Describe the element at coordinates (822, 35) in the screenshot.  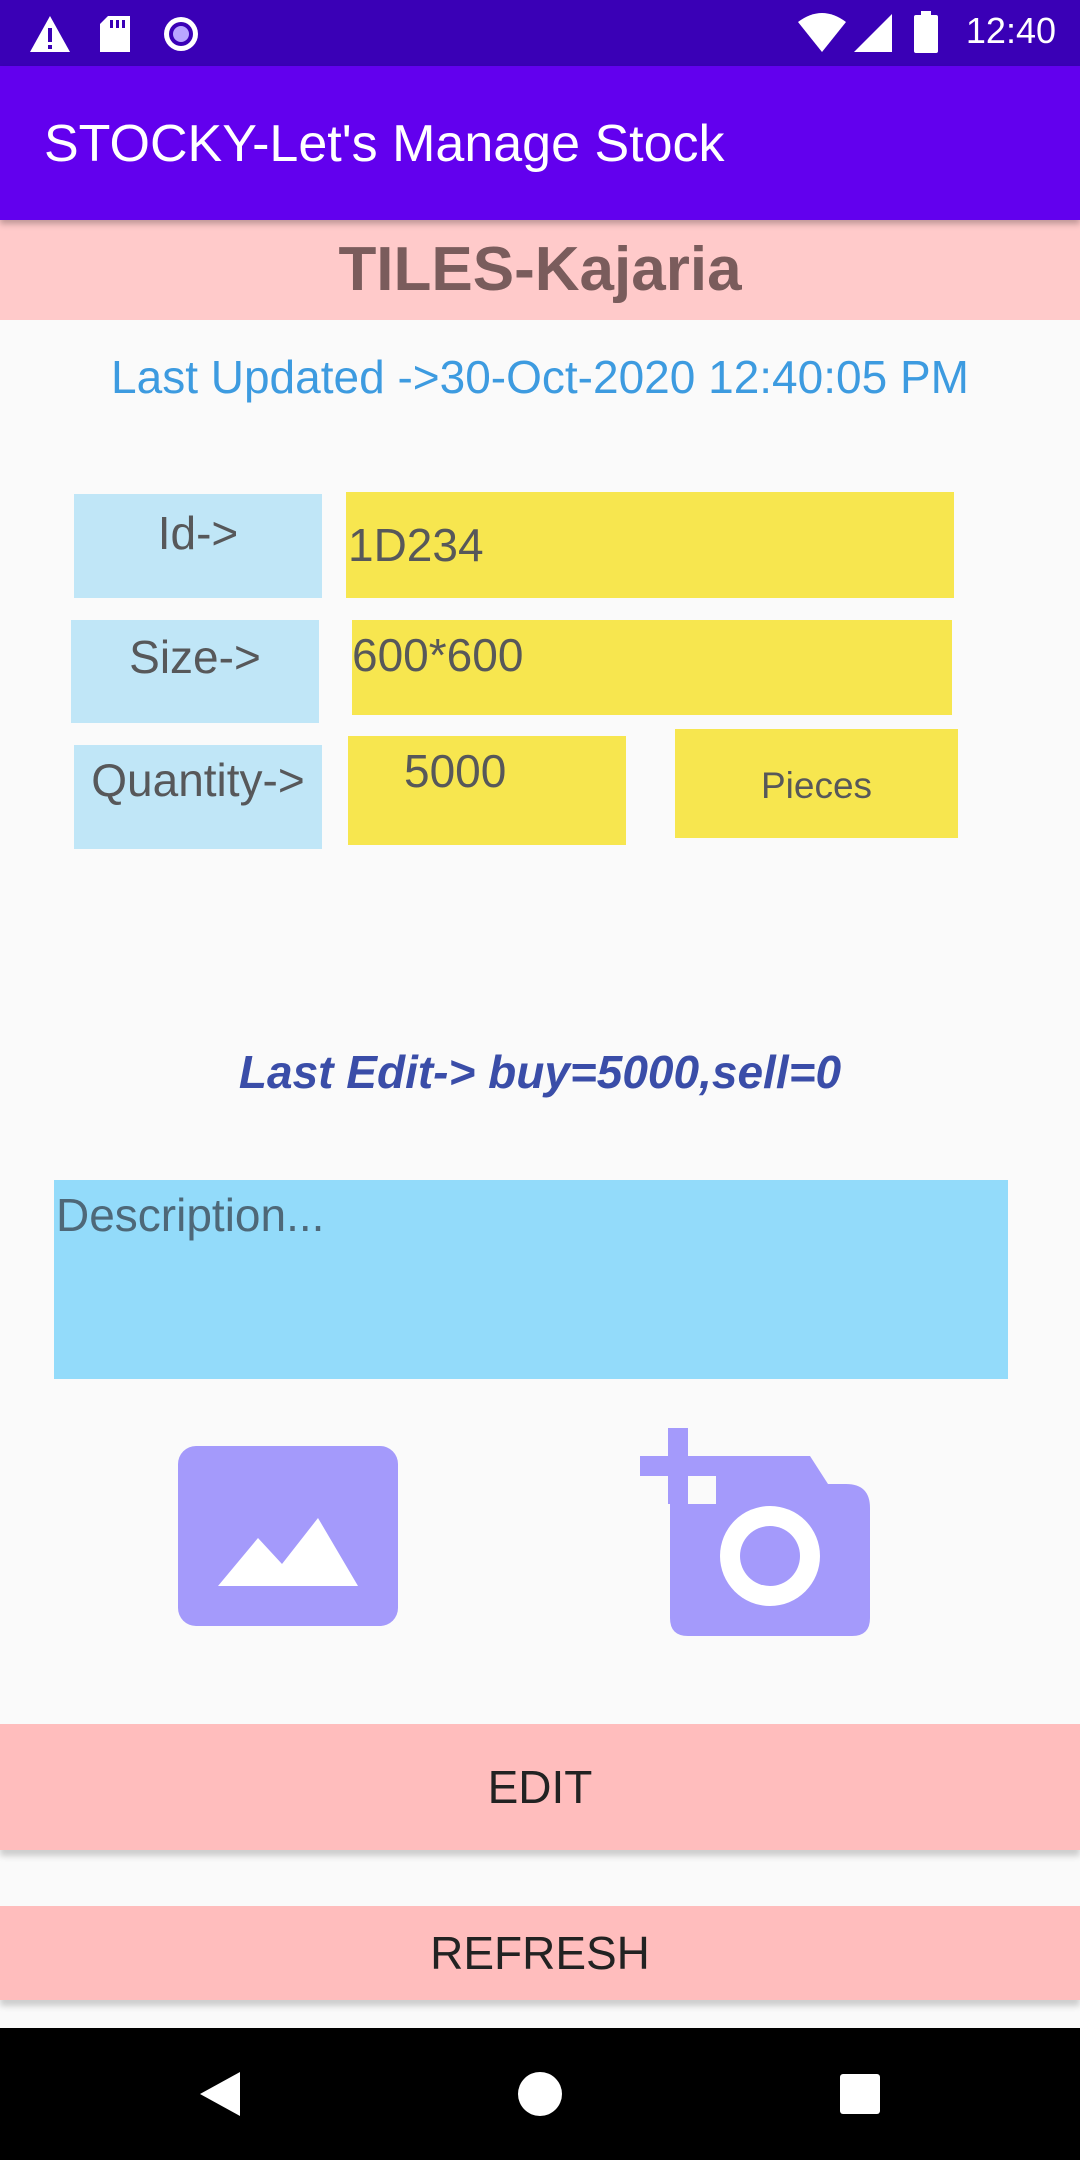
I see `wifi-icon` at that location.